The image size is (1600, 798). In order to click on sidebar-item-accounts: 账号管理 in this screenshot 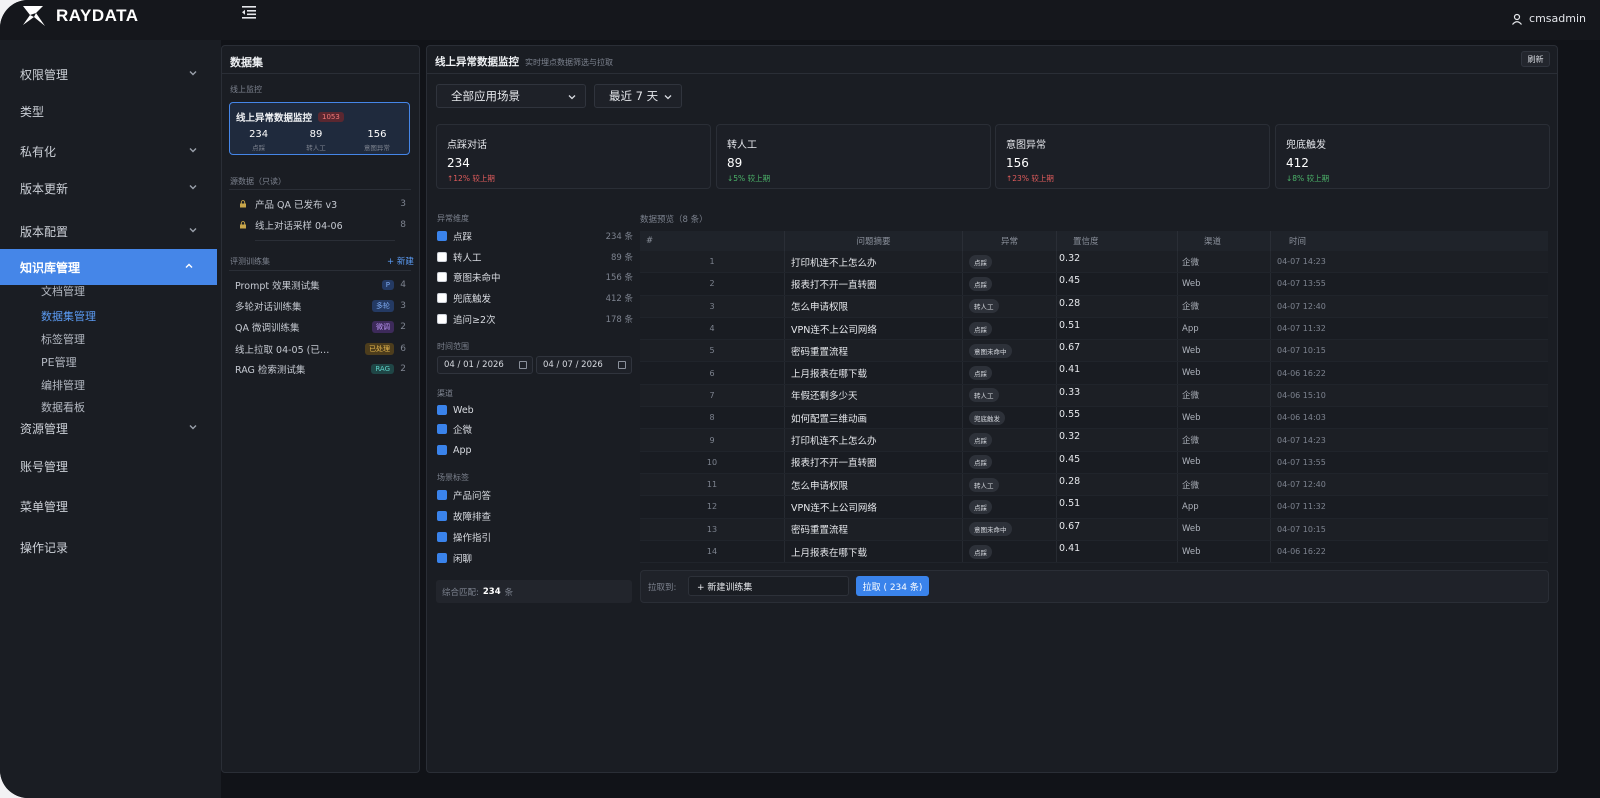, I will do `click(110, 466)`.